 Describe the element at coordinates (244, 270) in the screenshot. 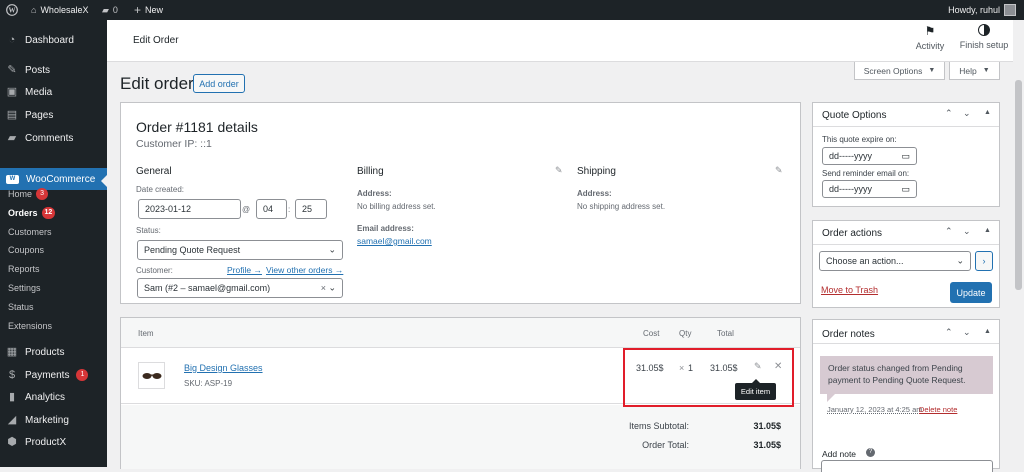

I see `profile-link: Profile →` at that location.